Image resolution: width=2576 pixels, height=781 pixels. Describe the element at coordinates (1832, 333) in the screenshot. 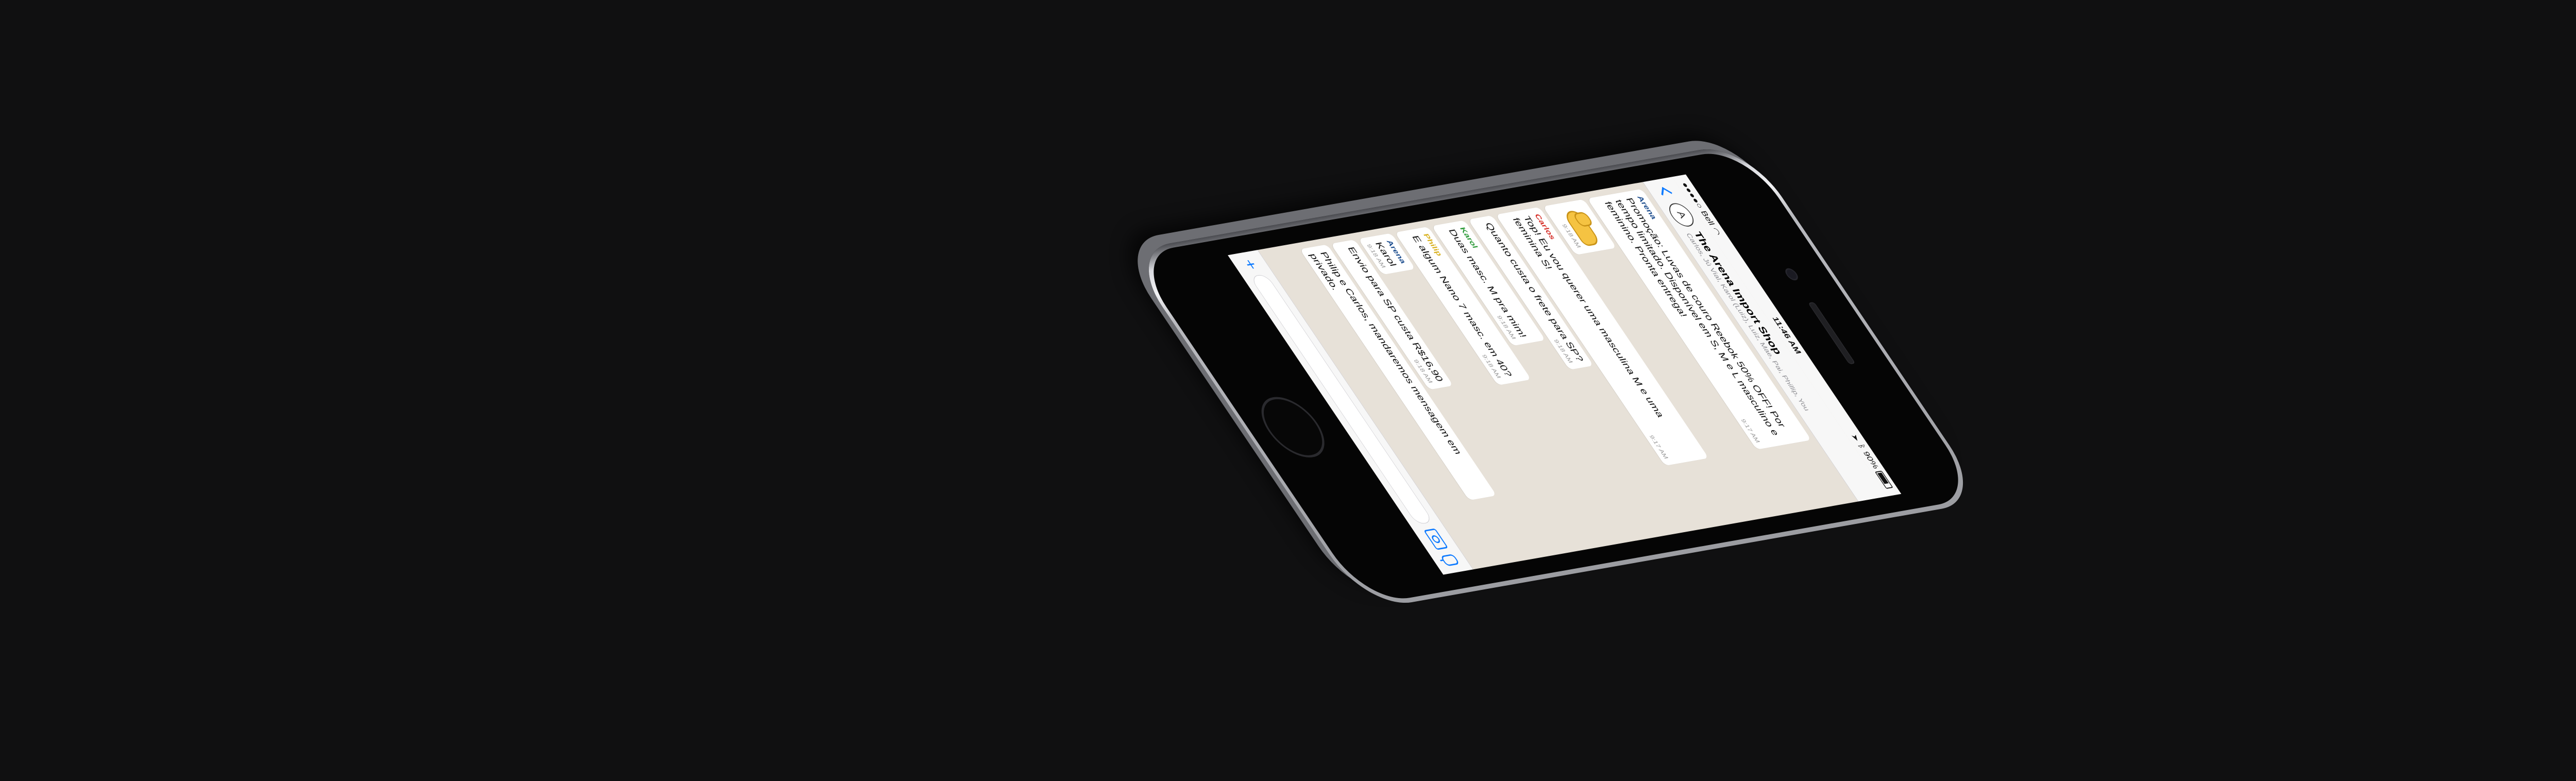

I see `earpiece-speaker` at that location.